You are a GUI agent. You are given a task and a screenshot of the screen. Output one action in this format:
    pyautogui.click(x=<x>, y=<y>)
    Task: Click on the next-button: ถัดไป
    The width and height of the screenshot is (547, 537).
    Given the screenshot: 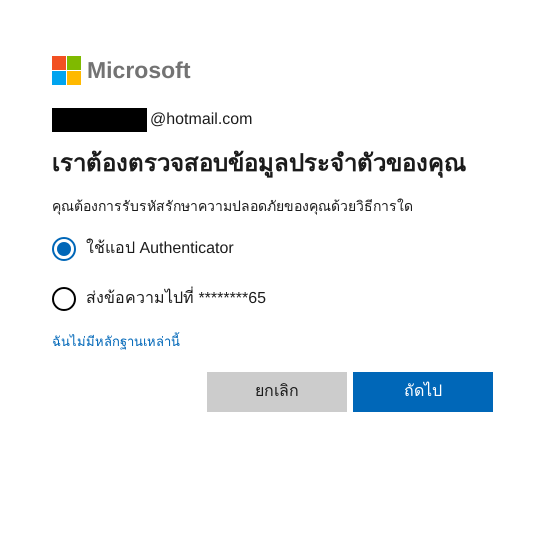 What is the action you would take?
    pyautogui.click(x=423, y=392)
    